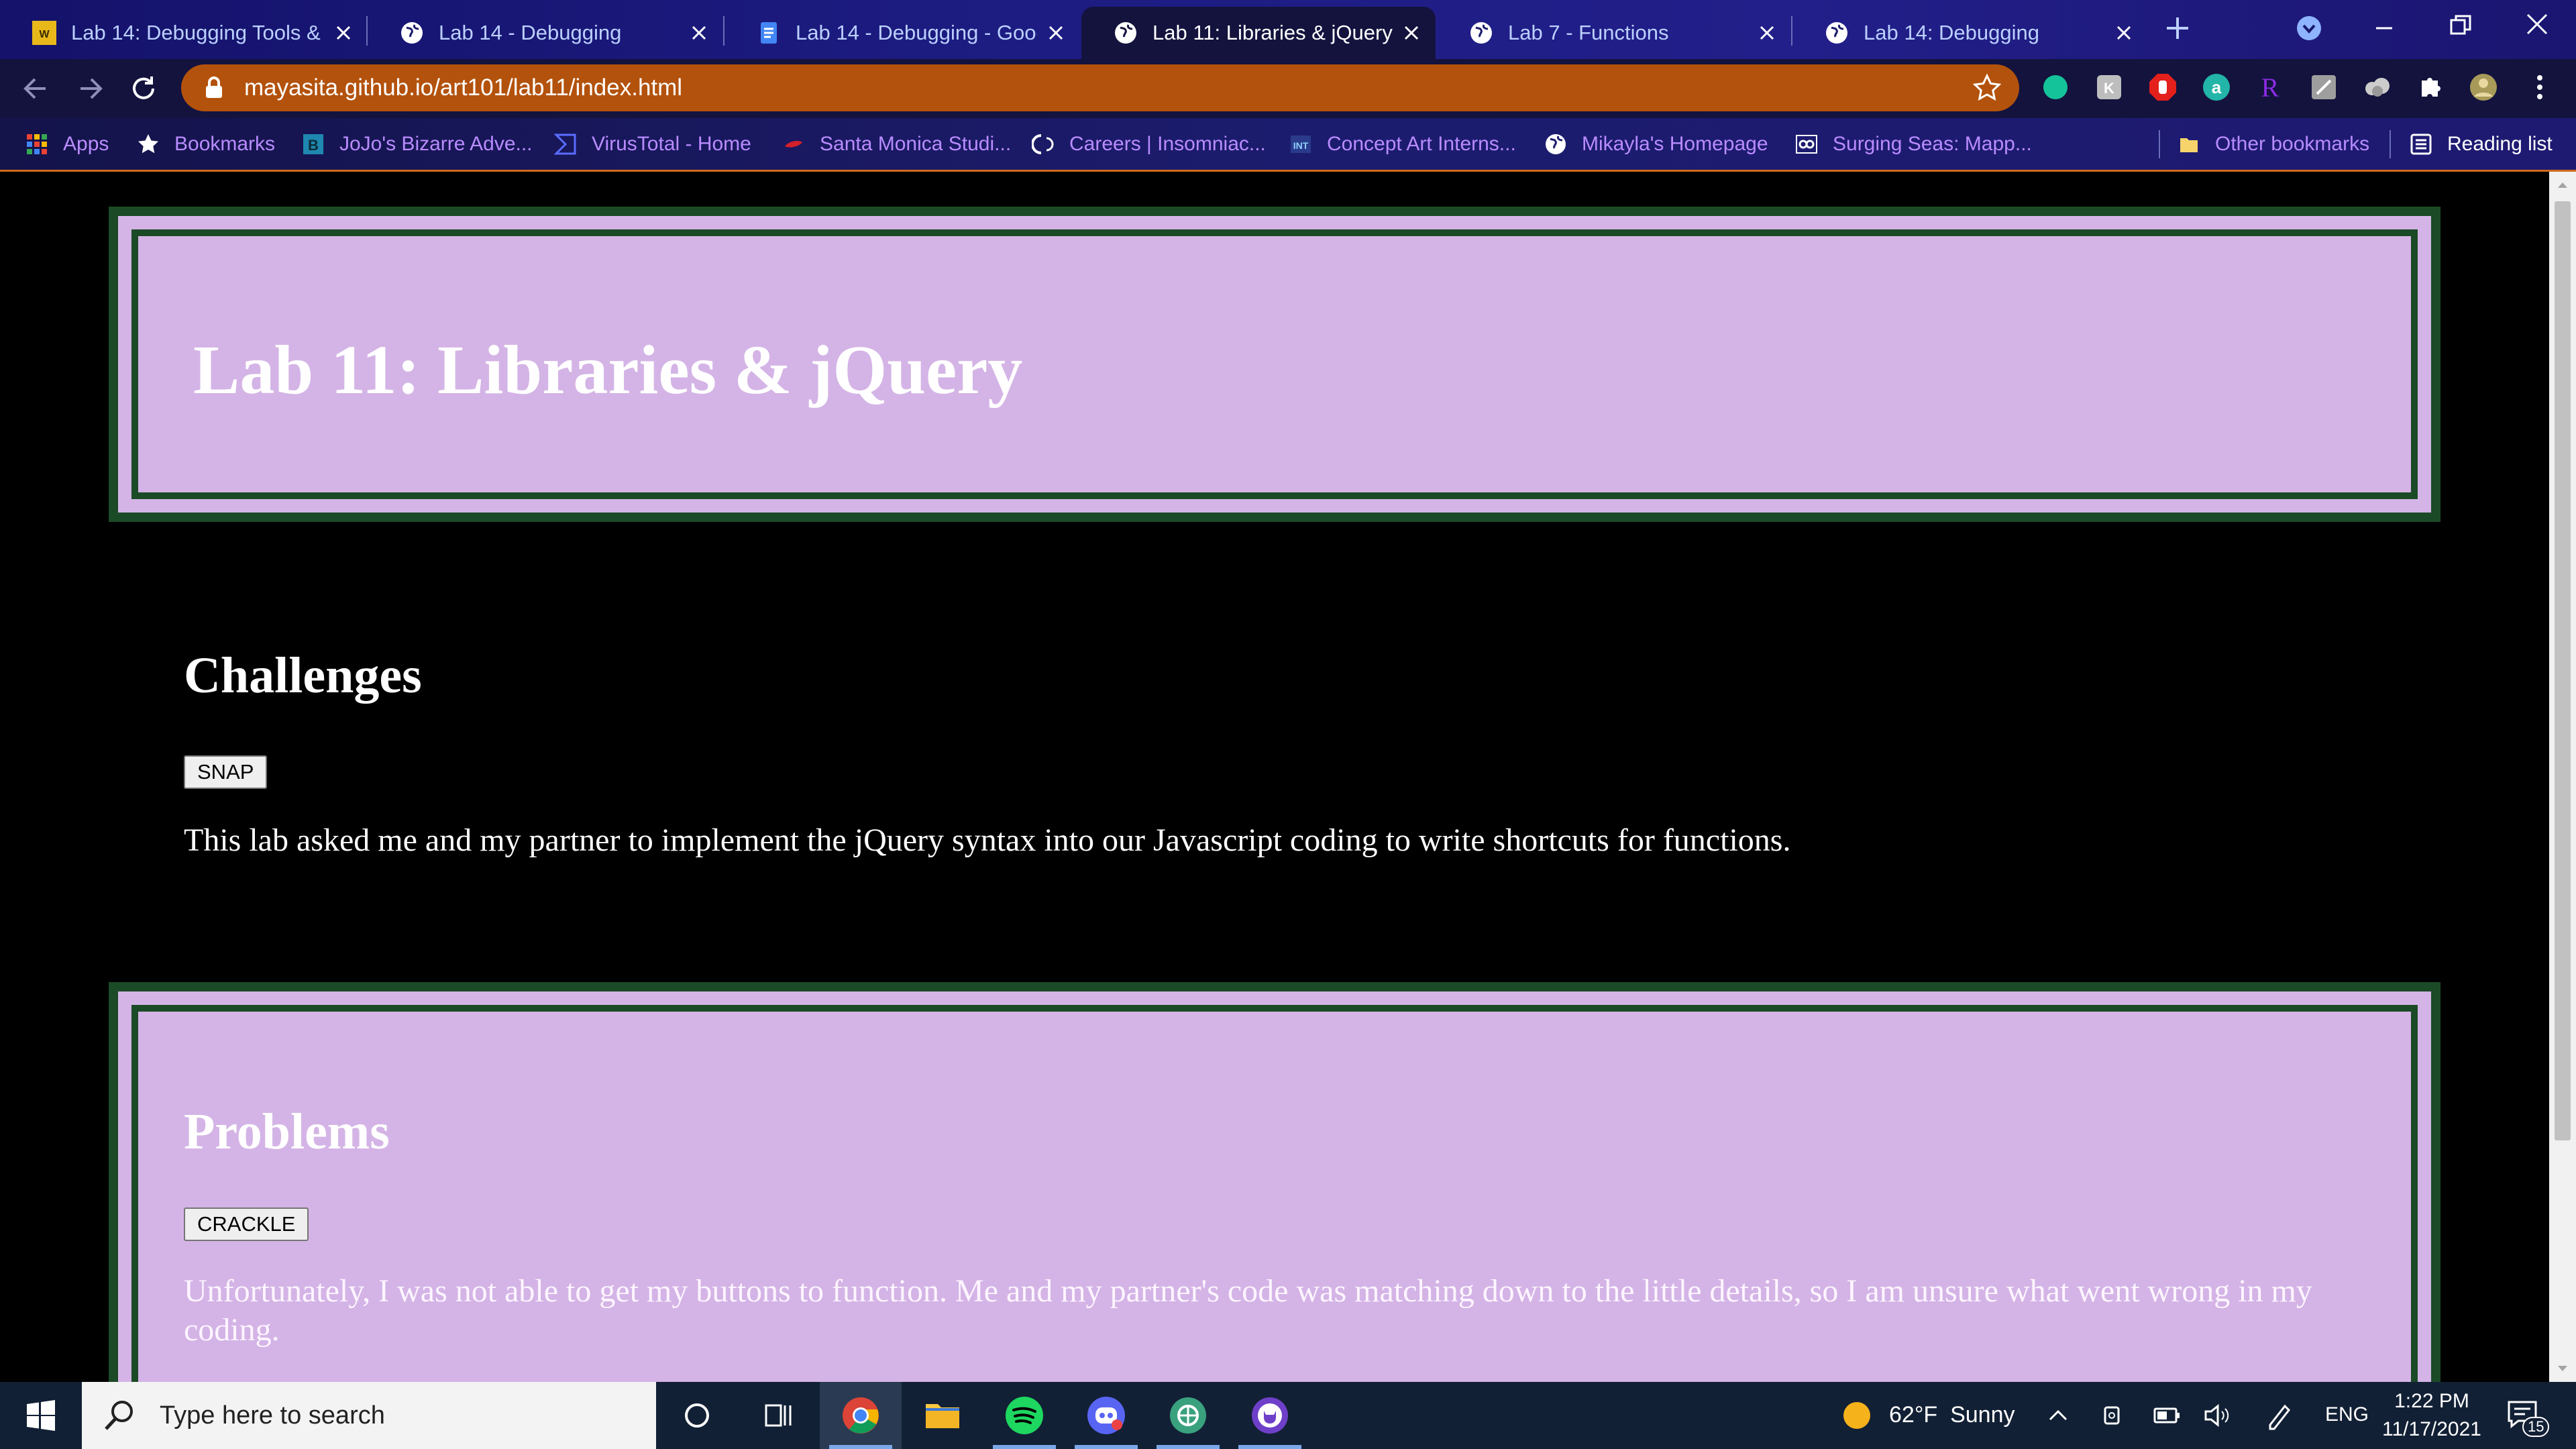  I want to click on bookmark-virustotal: VirusTotal - Home, so click(652, 144).